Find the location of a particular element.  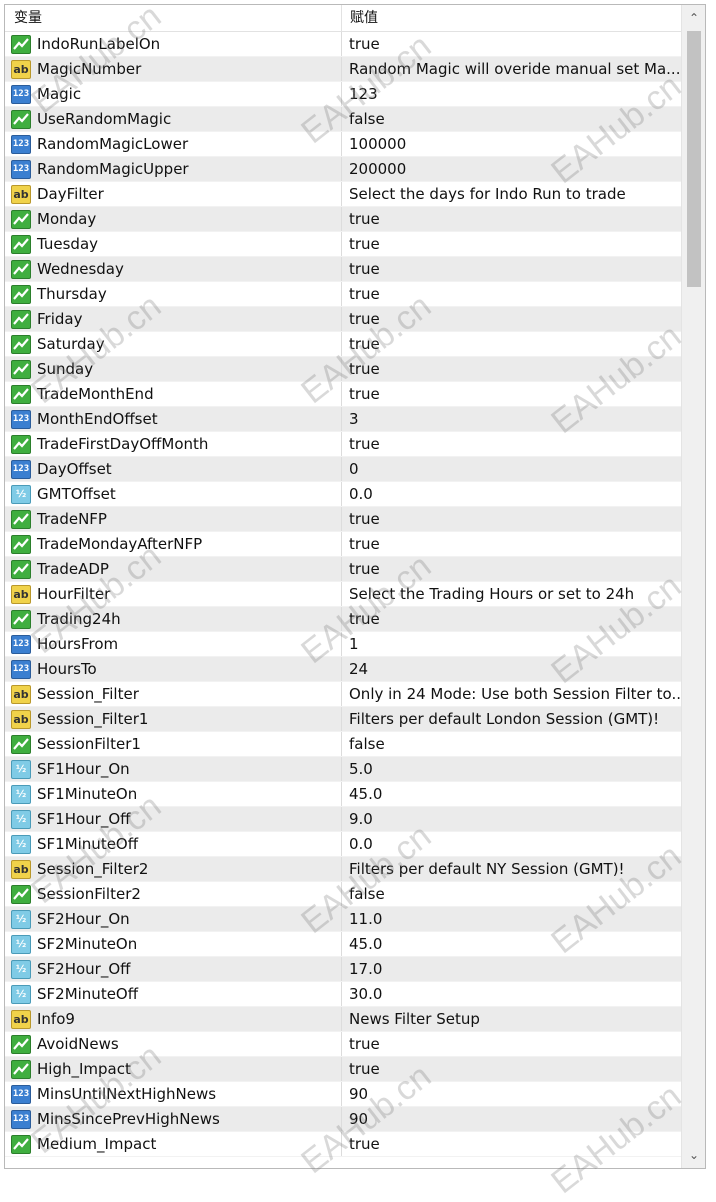

column-header-value: 赋值 is located at coordinates (360, 18).